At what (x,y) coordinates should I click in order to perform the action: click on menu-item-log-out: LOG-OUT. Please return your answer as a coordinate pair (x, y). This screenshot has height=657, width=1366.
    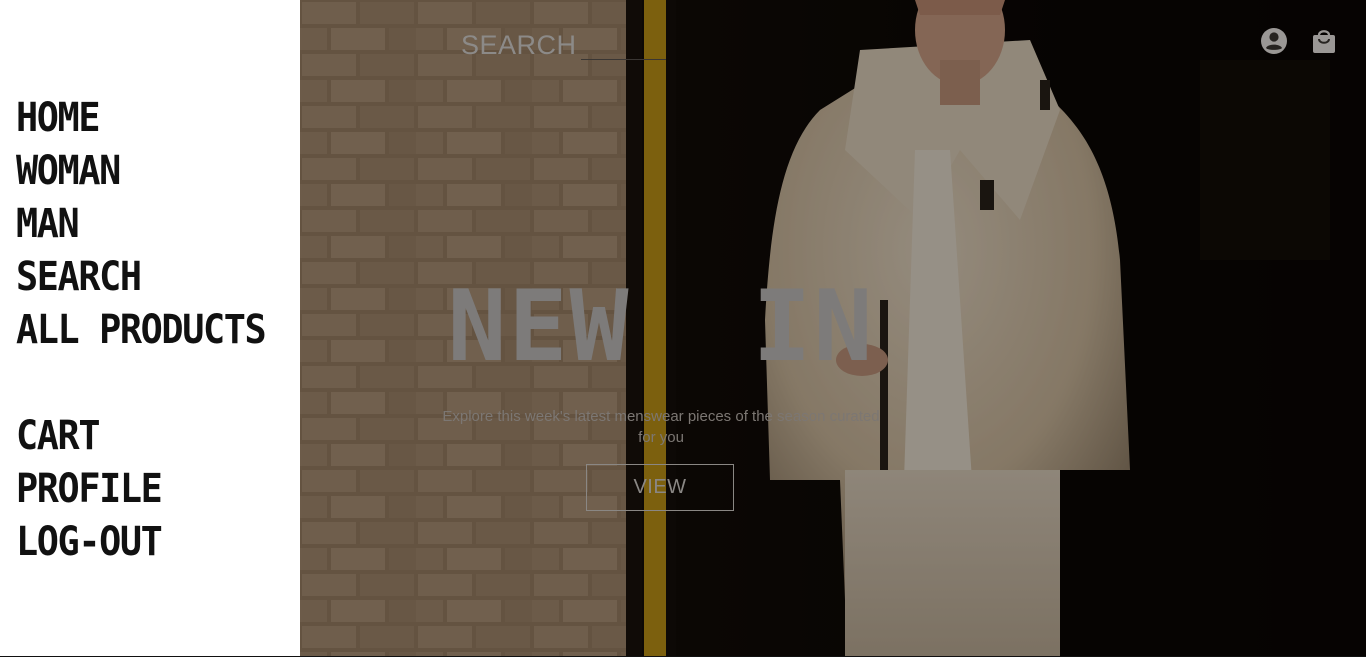
    Looking at the image, I should click on (95, 542).